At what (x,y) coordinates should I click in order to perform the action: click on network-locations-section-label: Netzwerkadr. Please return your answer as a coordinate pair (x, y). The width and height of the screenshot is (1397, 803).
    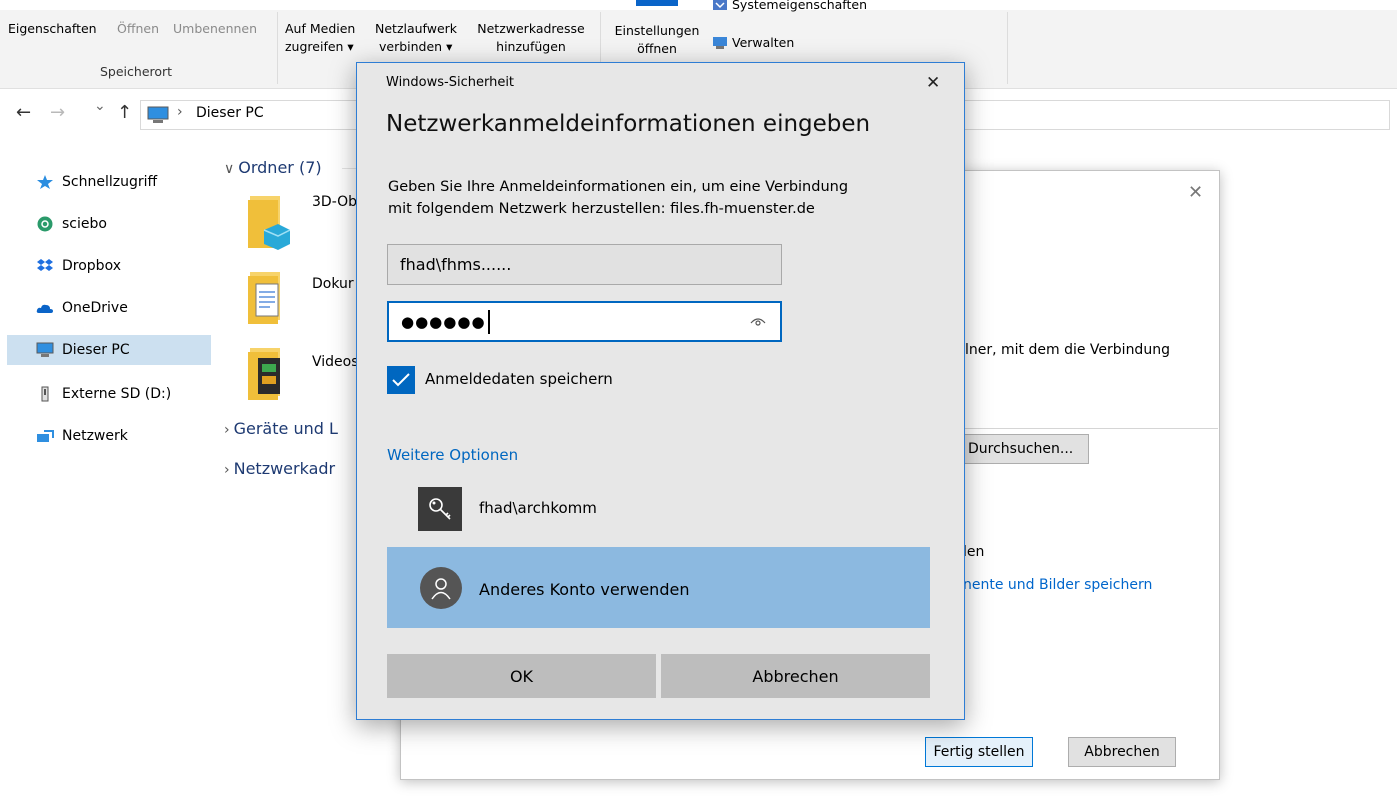
    Looking at the image, I should click on (284, 468).